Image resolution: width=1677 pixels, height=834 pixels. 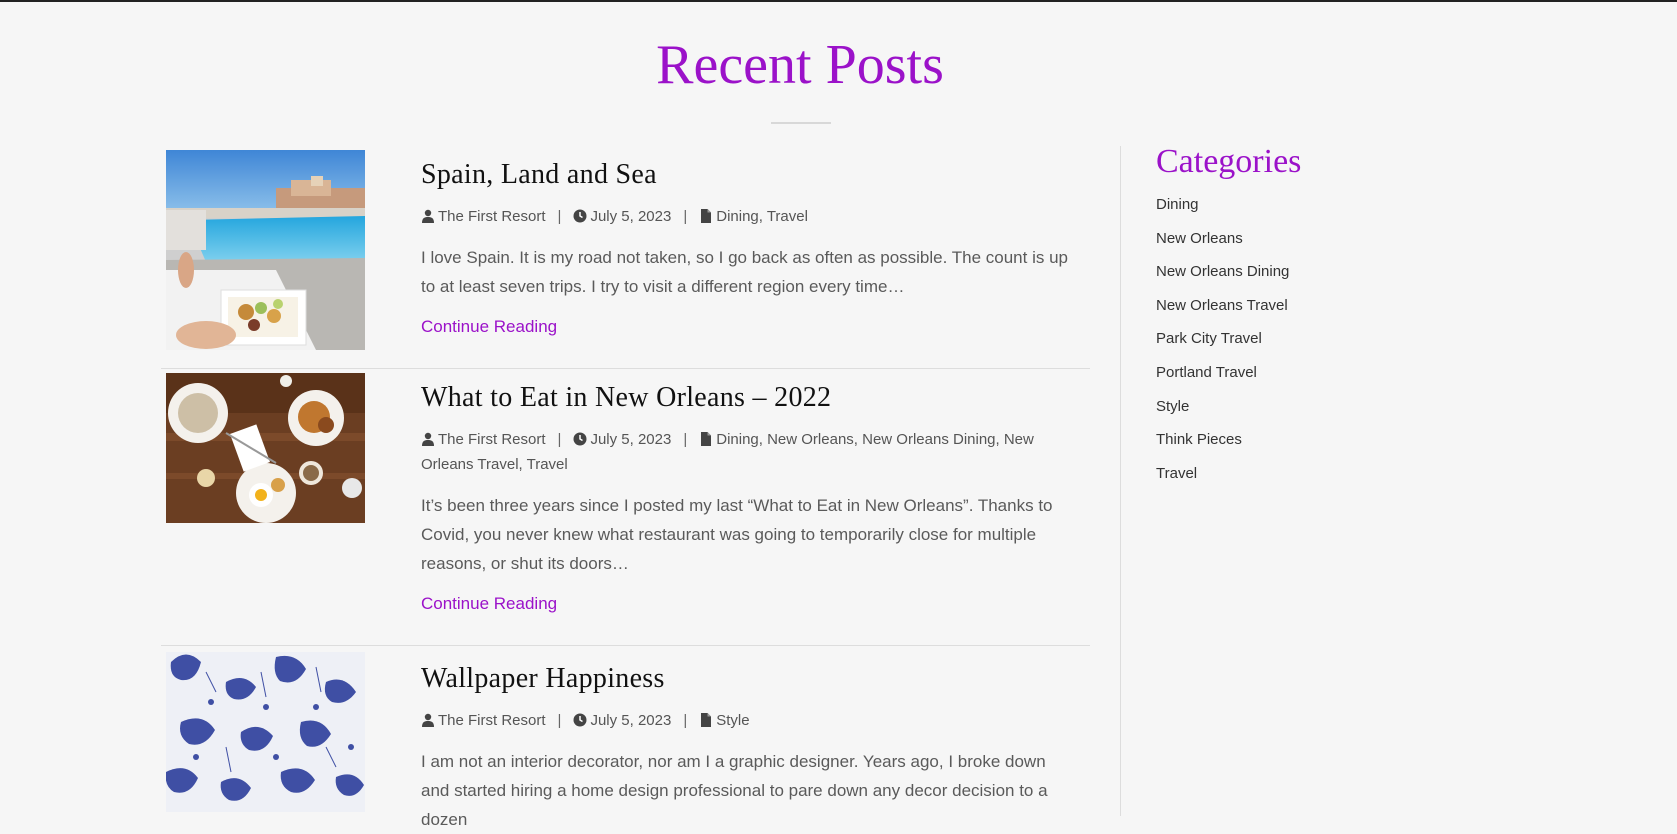 What do you see at coordinates (1306, 407) in the screenshot?
I see `category-link: Style` at bounding box center [1306, 407].